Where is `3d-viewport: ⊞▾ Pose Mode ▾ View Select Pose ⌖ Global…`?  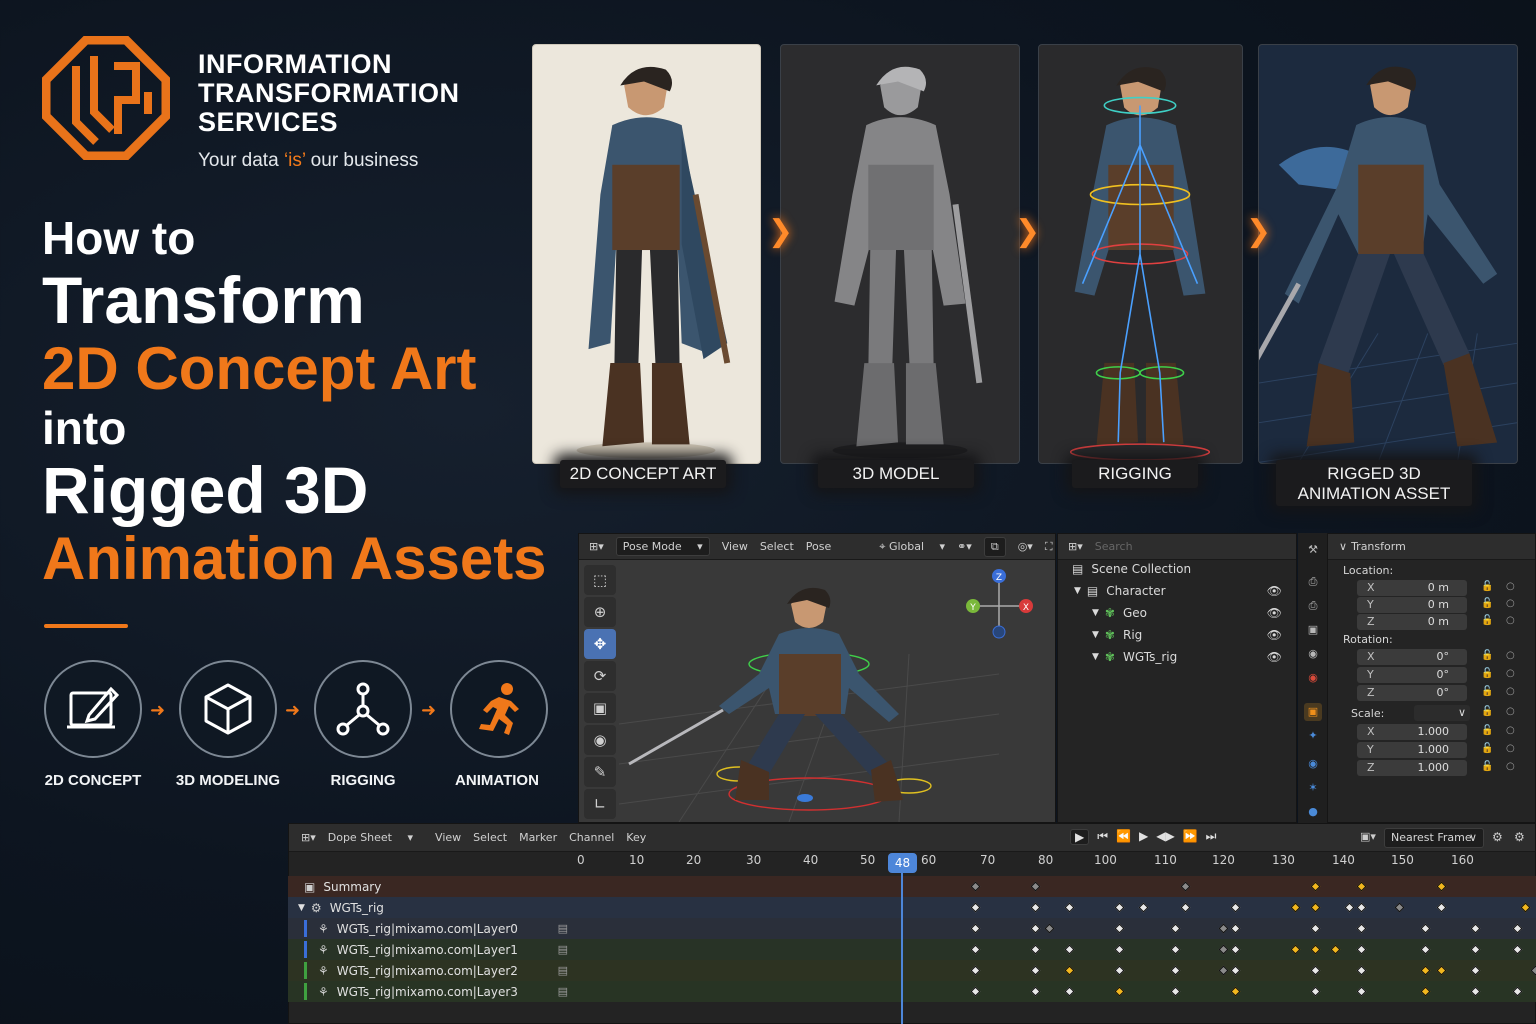
3d-viewport: ⊞▾ Pose Mode ▾ View Select Pose ⌖ Global… is located at coordinates (817, 678).